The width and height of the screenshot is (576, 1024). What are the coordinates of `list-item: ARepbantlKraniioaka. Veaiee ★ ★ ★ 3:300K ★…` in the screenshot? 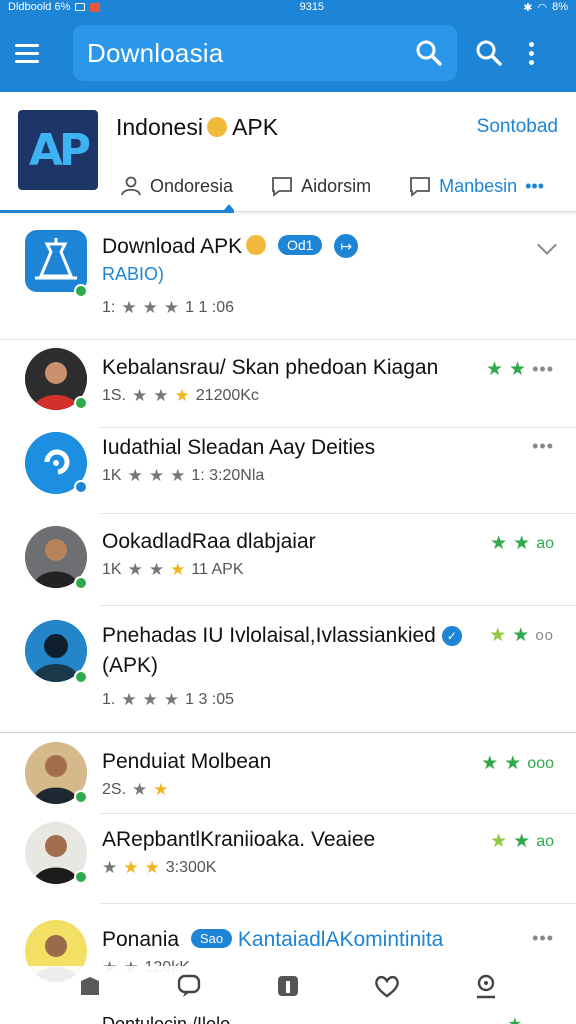 It's located at (288, 859).